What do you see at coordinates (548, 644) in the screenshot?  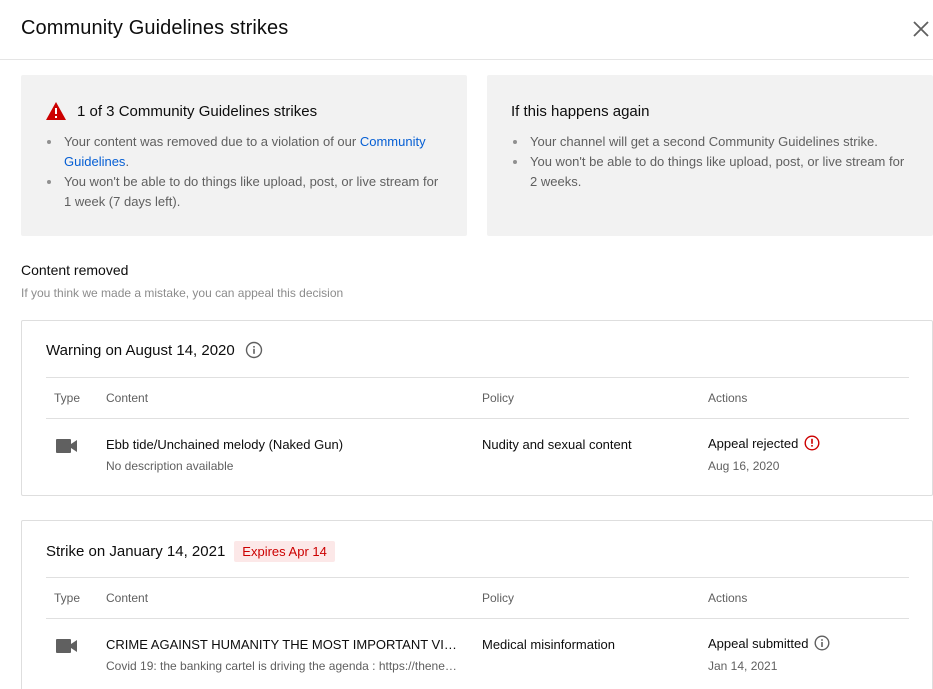 I see `policy-cell: Medical misinformation` at bounding box center [548, 644].